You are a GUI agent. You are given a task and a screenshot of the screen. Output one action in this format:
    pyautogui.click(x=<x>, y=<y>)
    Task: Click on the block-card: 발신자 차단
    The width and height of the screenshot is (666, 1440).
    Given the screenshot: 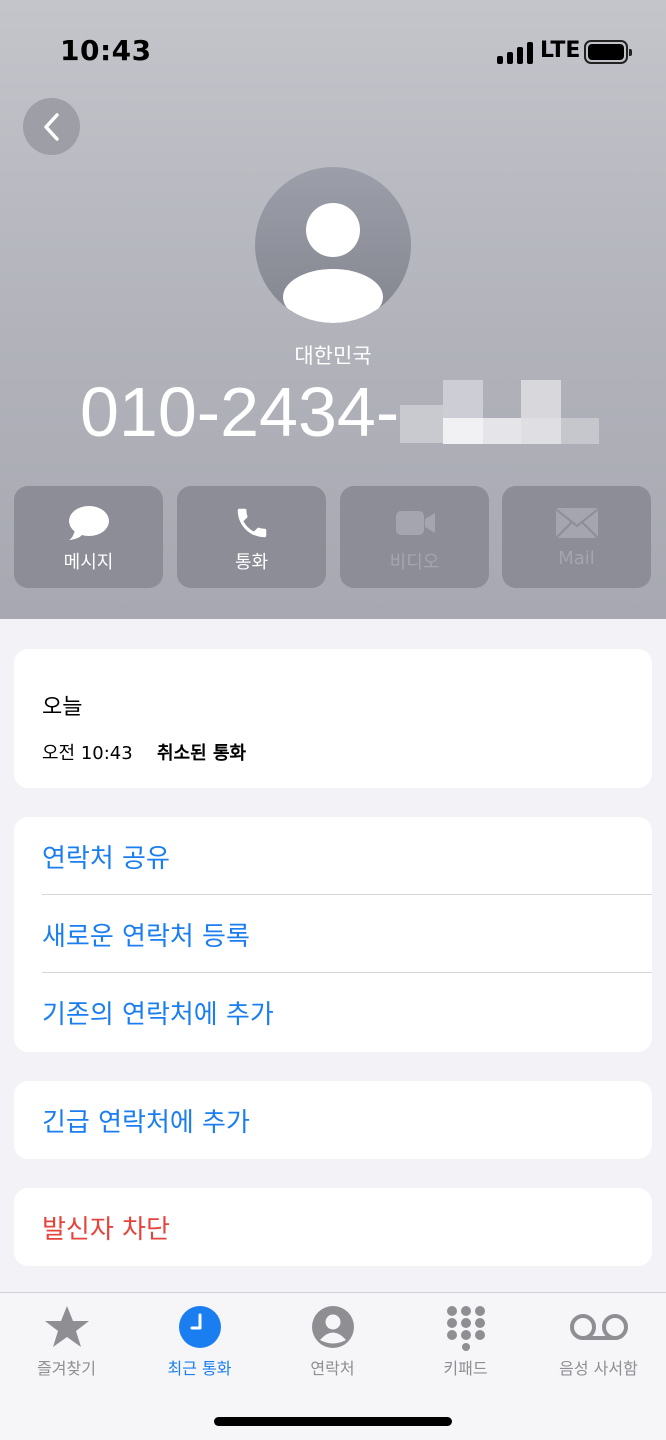 What is the action you would take?
    pyautogui.click(x=333, y=1227)
    